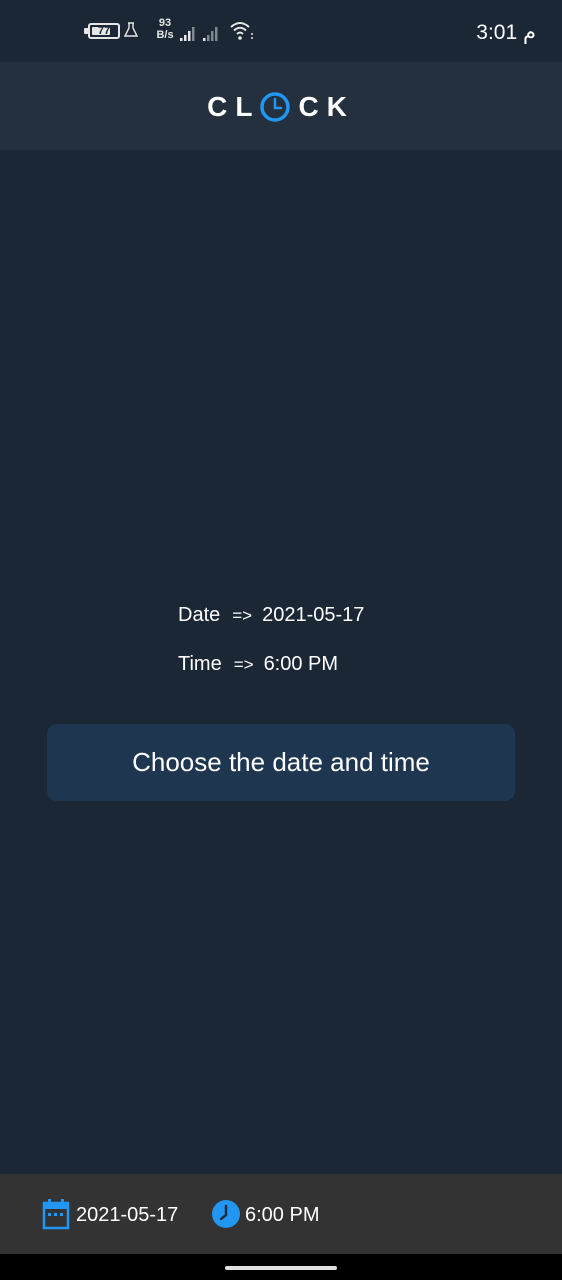 The height and width of the screenshot is (1280, 562). Describe the element at coordinates (234, 106) in the screenshot. I see `app-title-left: CL` at that location.